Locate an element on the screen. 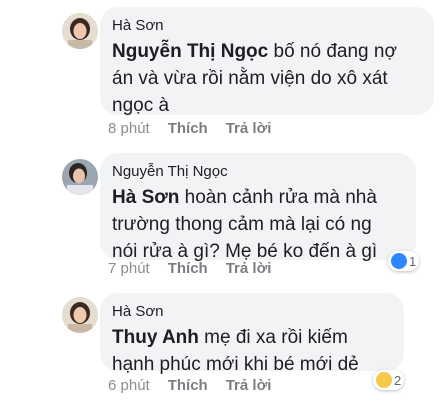  comment-timestamp: 6 phút is located at coordinates (129, 385).